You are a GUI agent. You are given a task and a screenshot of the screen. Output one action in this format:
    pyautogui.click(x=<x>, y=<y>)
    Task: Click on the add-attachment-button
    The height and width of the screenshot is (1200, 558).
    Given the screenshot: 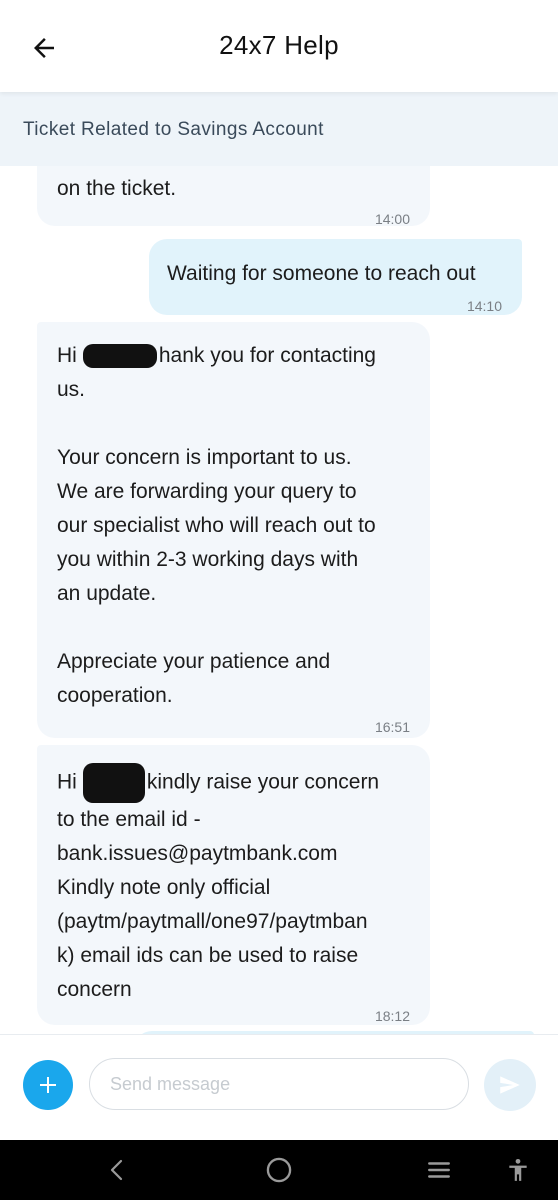 What is the action you would take?
    pyautogui.click(x=48, y=1085)
    